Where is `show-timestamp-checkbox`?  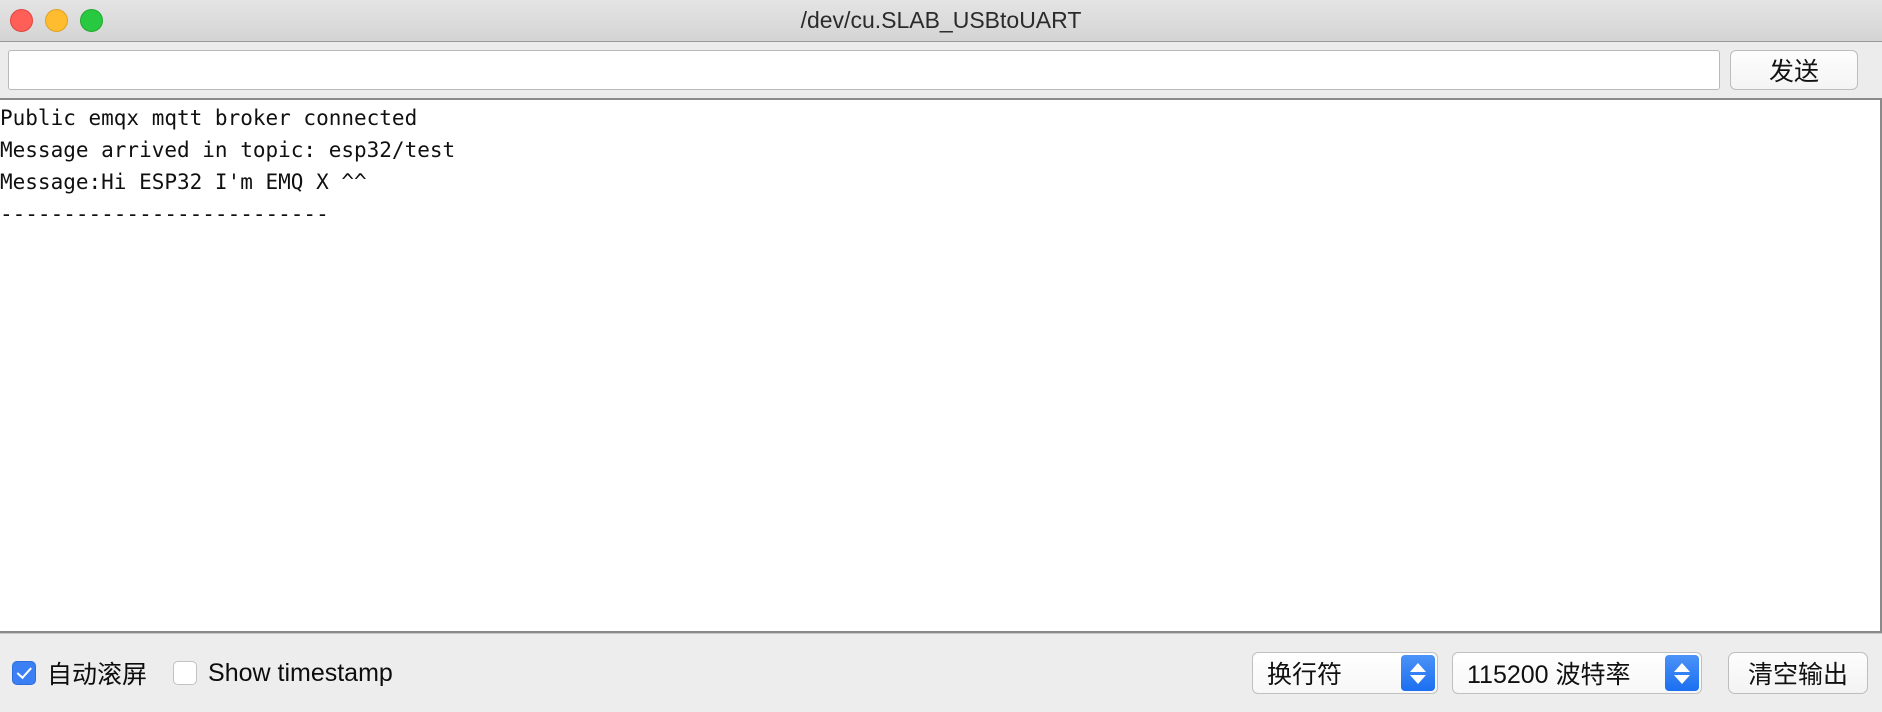
show-timestamp-checkbox is located at coordinates (185, 673).